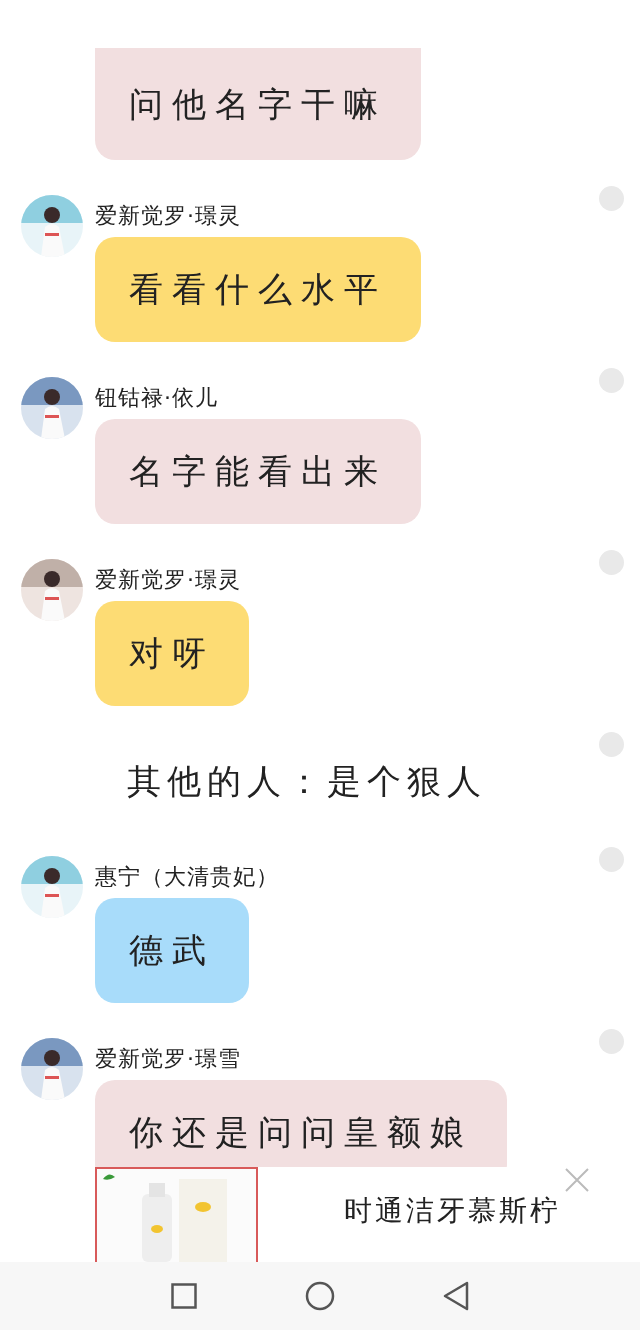 This screenshot has height=1330, width=640. Describe the element at coordinates (184, 1296) in the screenshot. I see `recents-icon` at that location.